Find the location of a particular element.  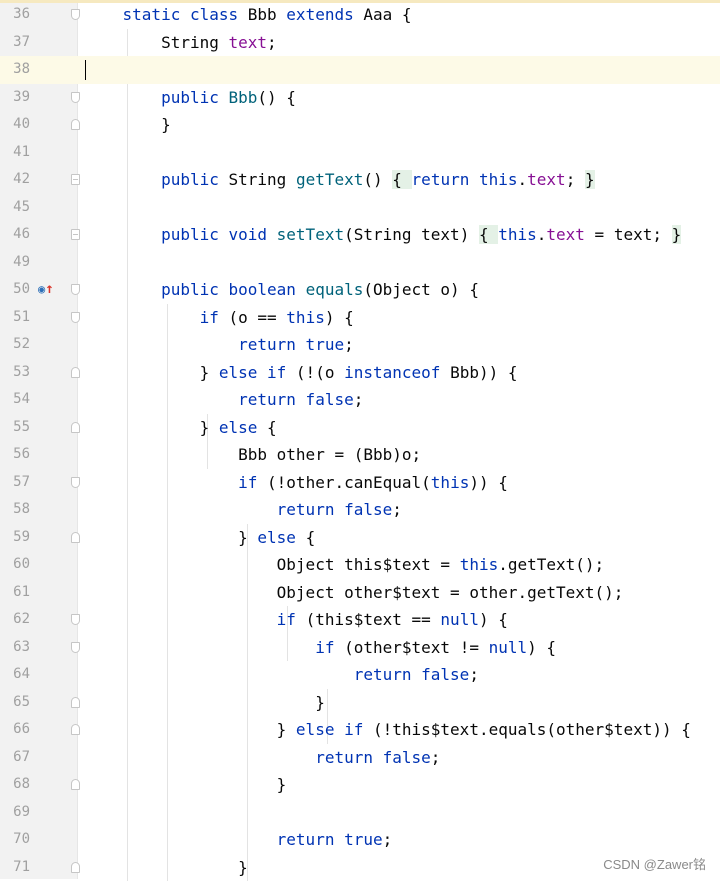

code-line: 52 return true; is located at coordinates (360, 345).